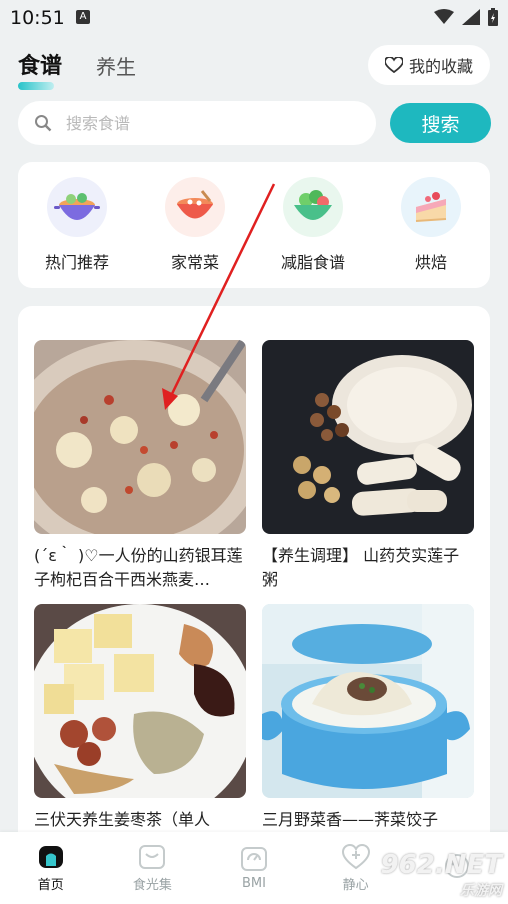 The height and width of the screenshot is (904, 508). Describe the element at coordinates (195, 207) in the screenshot. I see `soup-bowl-icon` at that location.